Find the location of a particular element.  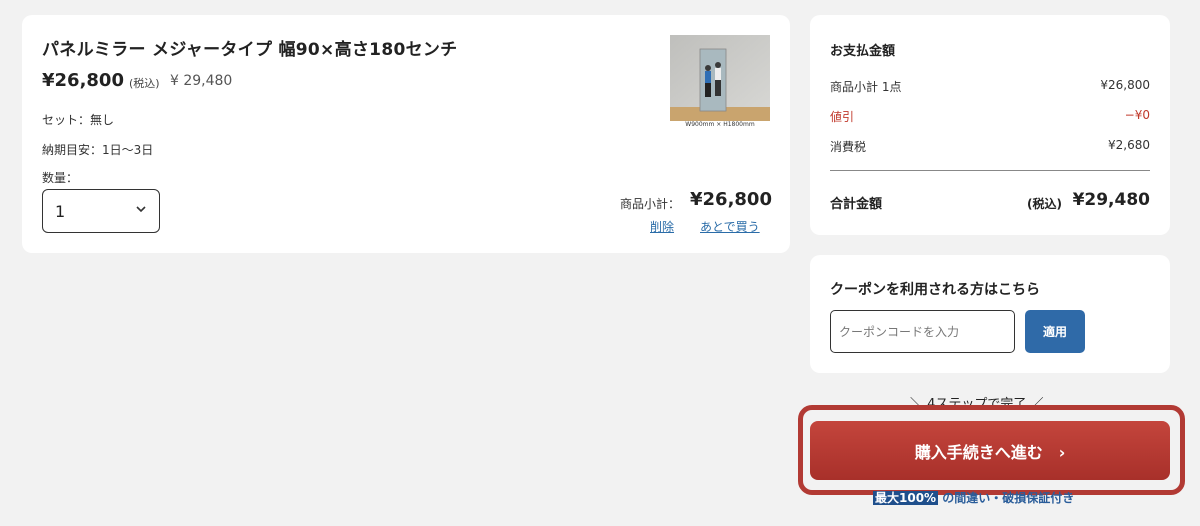

chevron-down-icon is located at coordinates (141, 209).